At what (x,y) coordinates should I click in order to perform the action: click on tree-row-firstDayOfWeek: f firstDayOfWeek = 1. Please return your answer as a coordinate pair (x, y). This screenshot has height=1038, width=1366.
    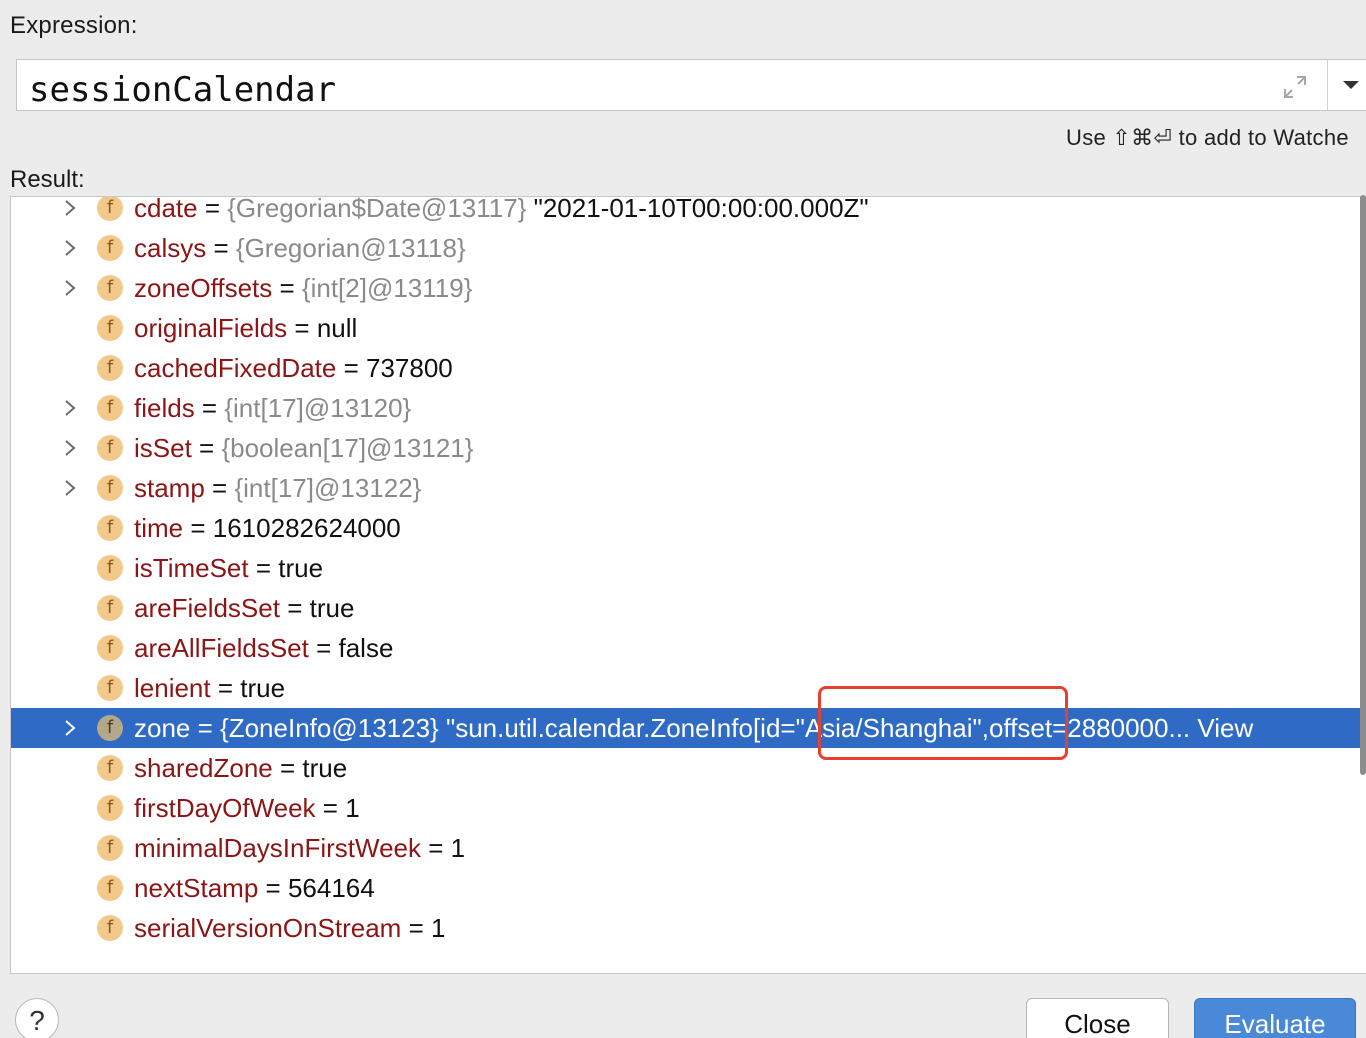
    Looking at the image, I should click on (688, 808).